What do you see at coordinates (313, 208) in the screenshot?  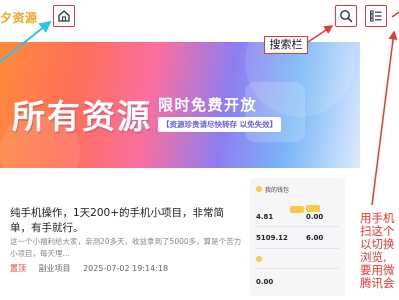 I see `points-badge` at bounding box center [313, 208].